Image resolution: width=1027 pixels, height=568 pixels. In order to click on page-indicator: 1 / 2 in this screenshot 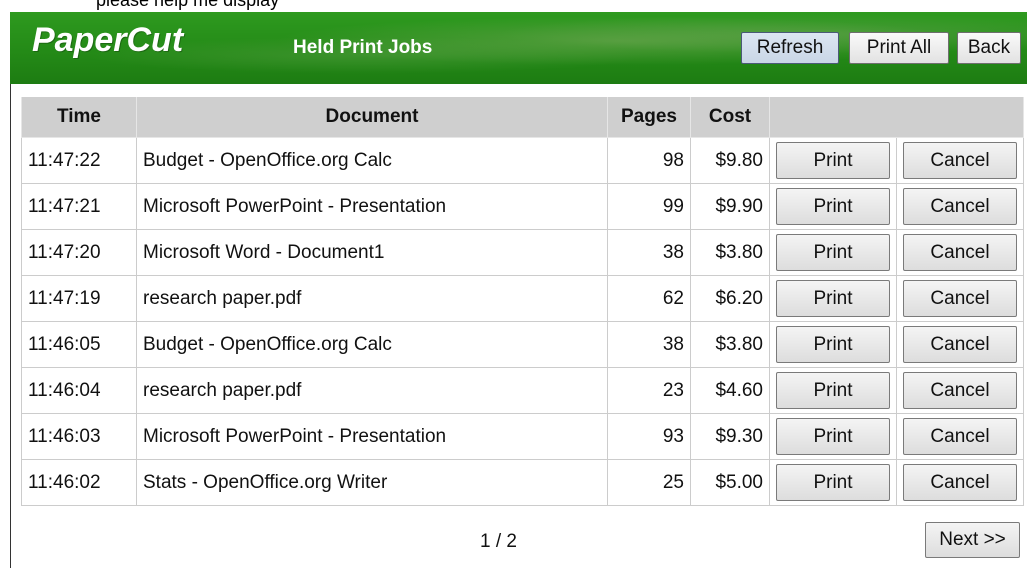, I will do `click(498, 541)`.